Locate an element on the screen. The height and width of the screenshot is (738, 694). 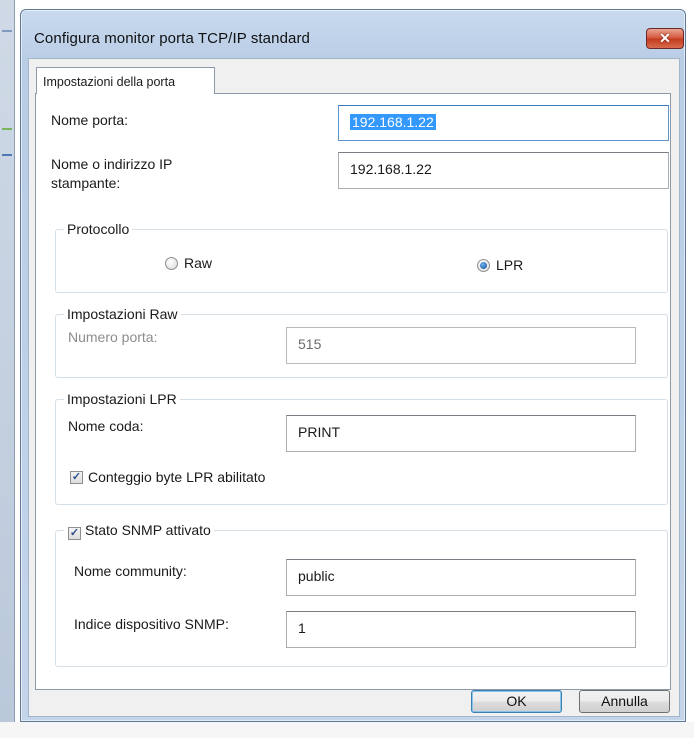
protocol-group: Protocollo Raw LPR is located at coordinates (361, 256).